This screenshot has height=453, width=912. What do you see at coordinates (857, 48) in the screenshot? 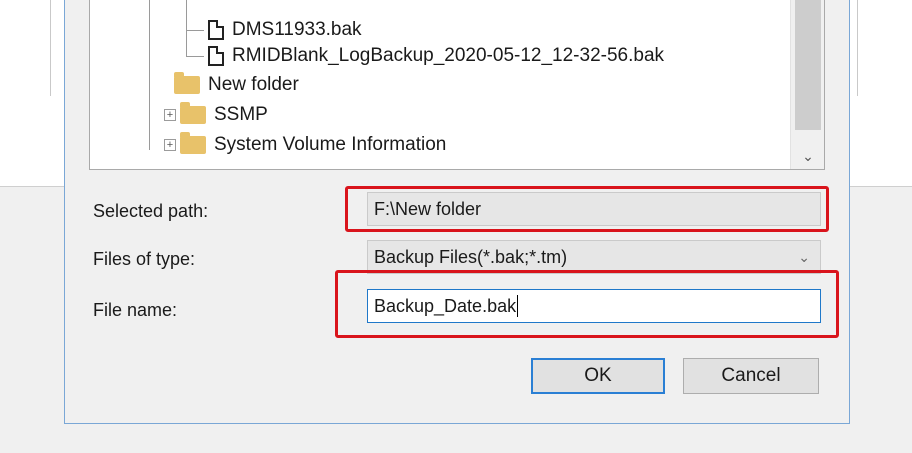
I see `background-divider-right` at bounding box center [857, 48].